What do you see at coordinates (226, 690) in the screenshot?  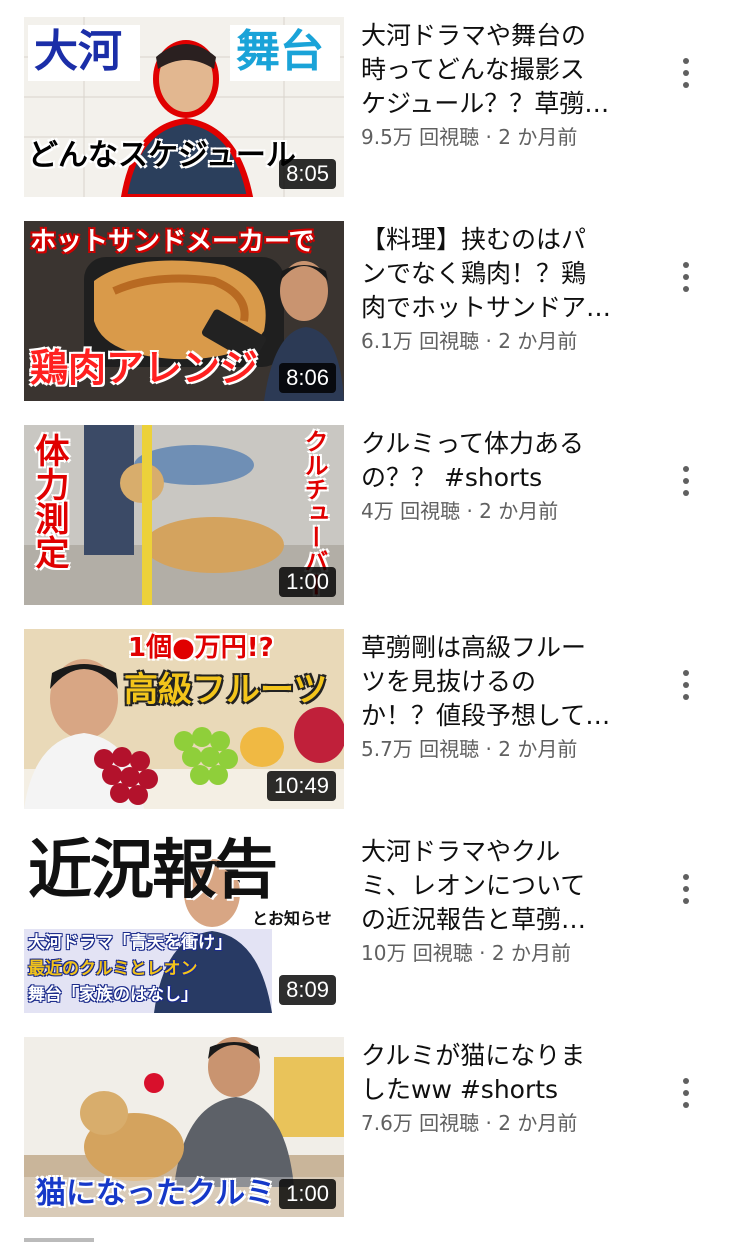 I see `thumbnail-caption: 高級フルーツ` at bounding box center [226, 690].